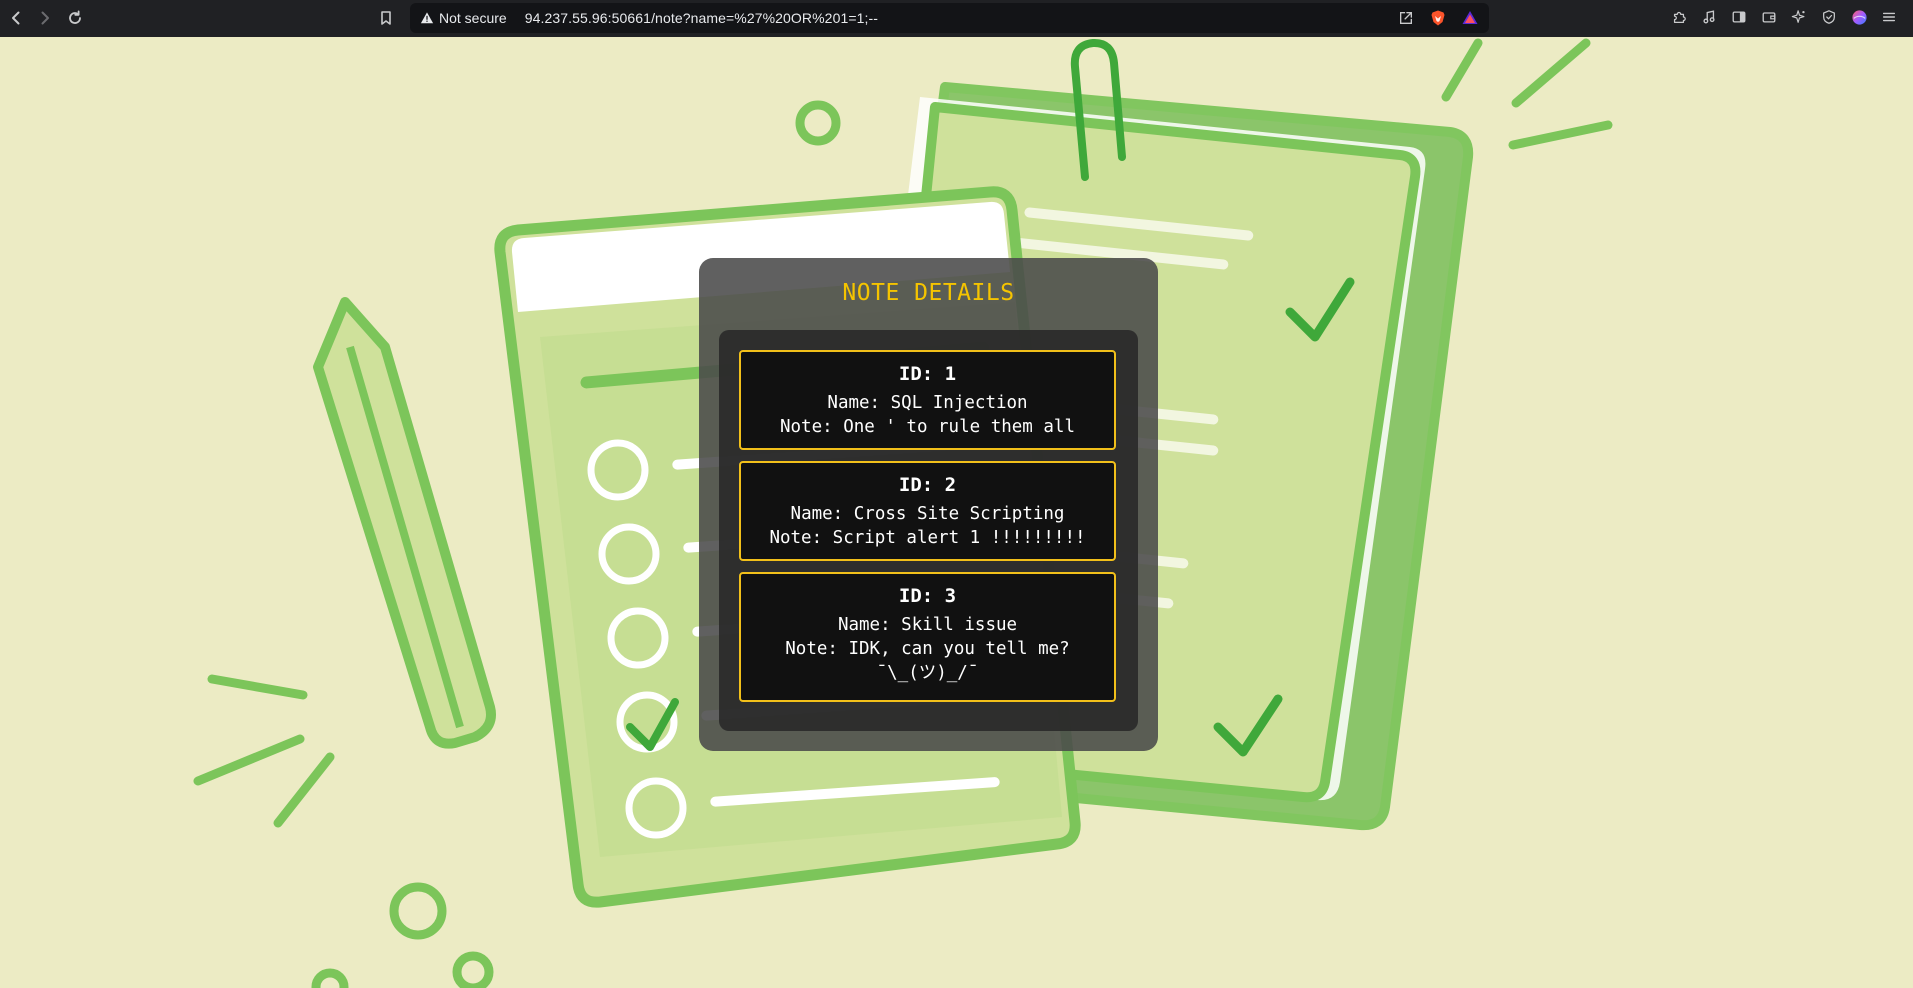 This screenshot has width=1913, height=988. I want to click on media-icon, so click(1709, 17).